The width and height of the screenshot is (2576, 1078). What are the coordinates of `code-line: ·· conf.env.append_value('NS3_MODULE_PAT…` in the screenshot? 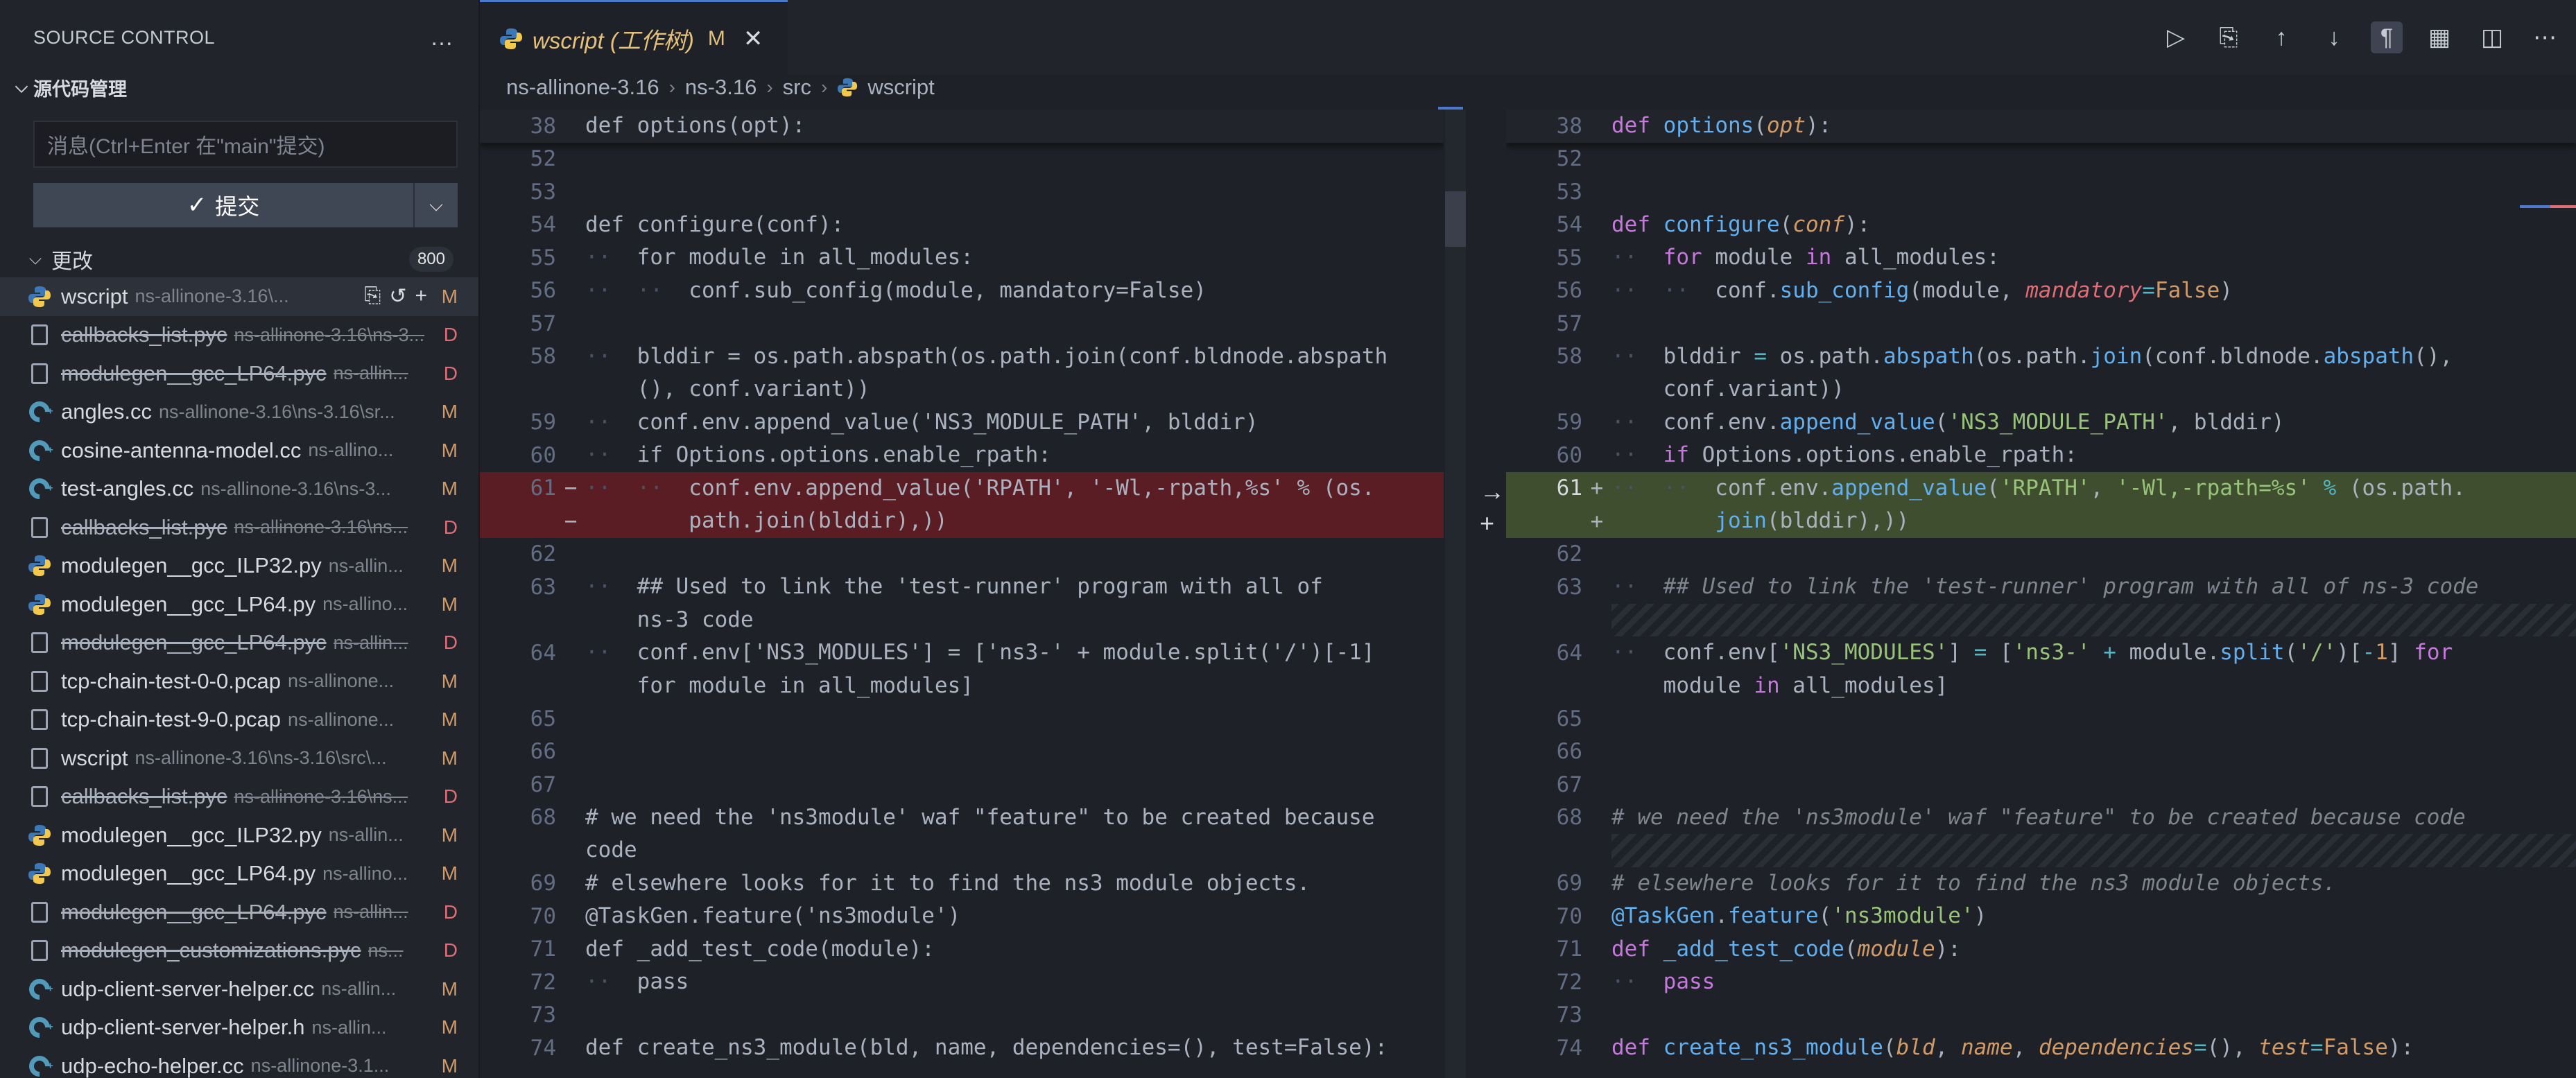 It's located at (922, 422).